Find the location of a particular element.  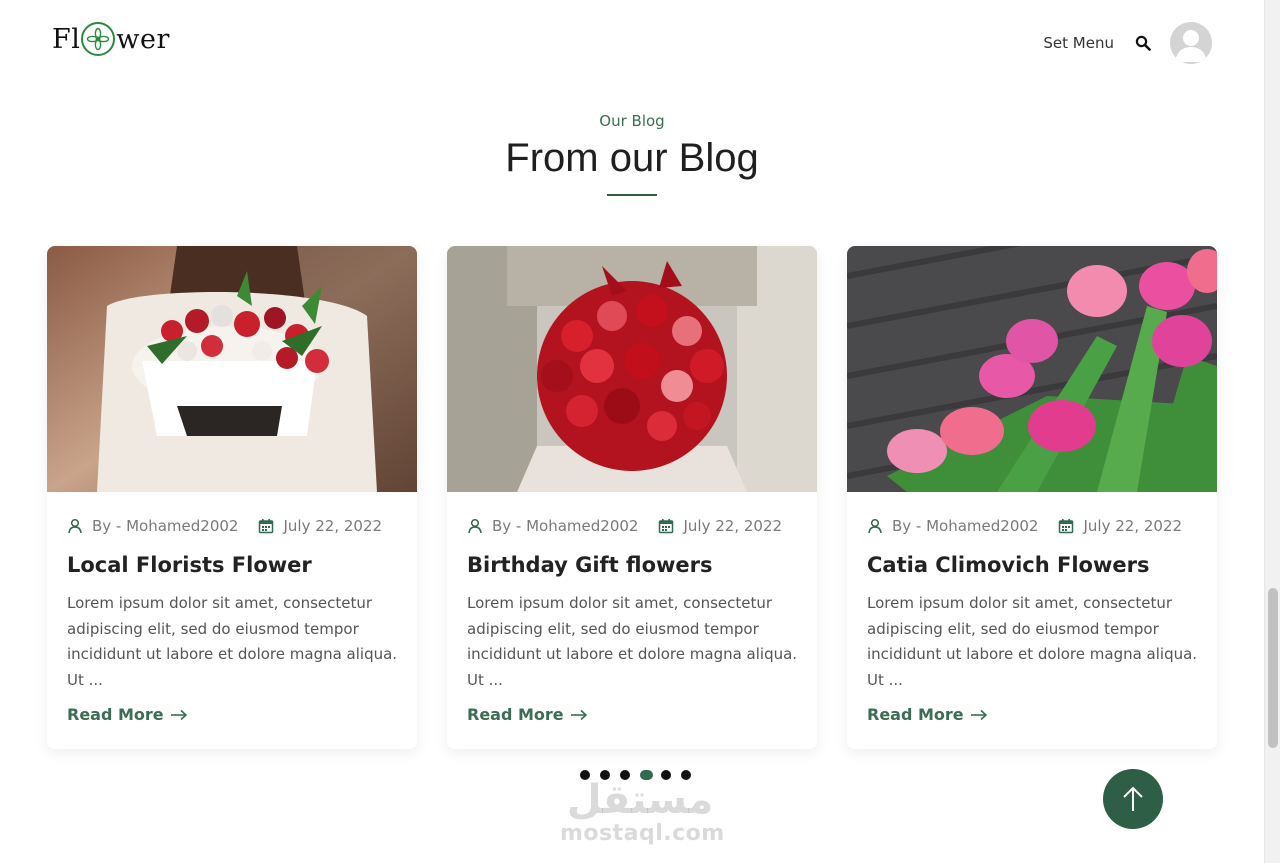

section-eyebrow: Our Blog is located at coordinates (632, 121).